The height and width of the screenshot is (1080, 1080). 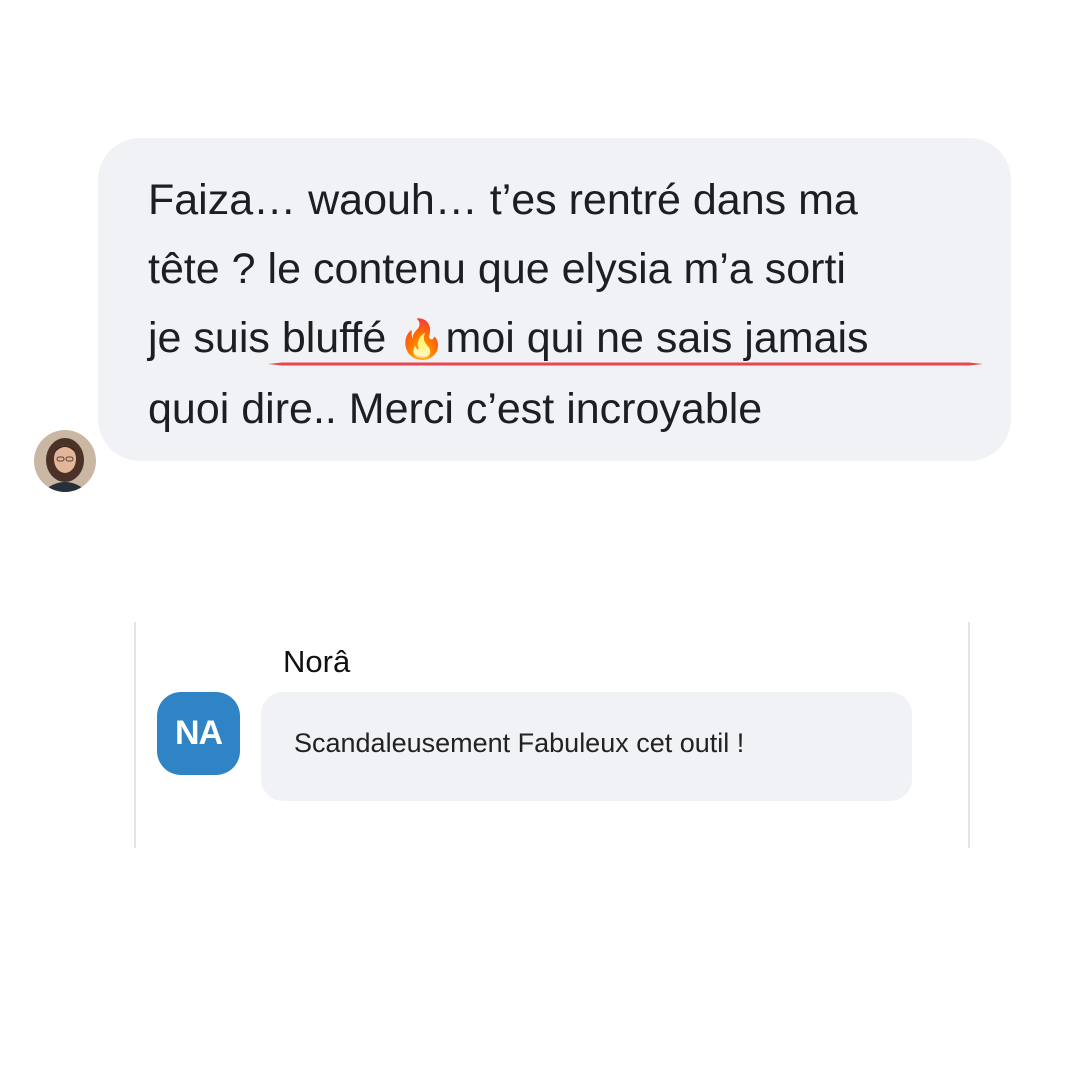 I want to click on sender-name: Norâ, so click(x=317, y=661).